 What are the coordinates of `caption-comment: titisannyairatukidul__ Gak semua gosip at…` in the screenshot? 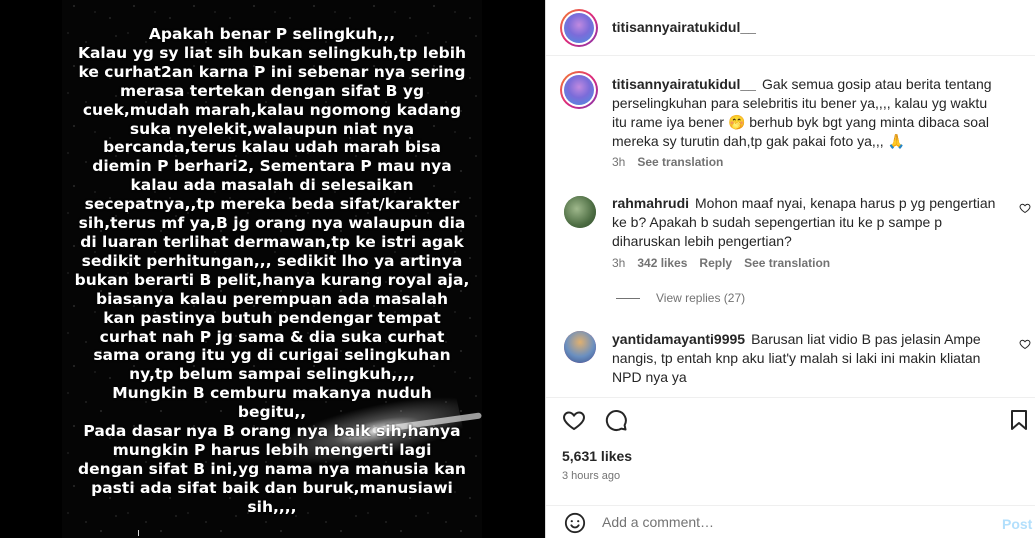 It's located at (807, 113).